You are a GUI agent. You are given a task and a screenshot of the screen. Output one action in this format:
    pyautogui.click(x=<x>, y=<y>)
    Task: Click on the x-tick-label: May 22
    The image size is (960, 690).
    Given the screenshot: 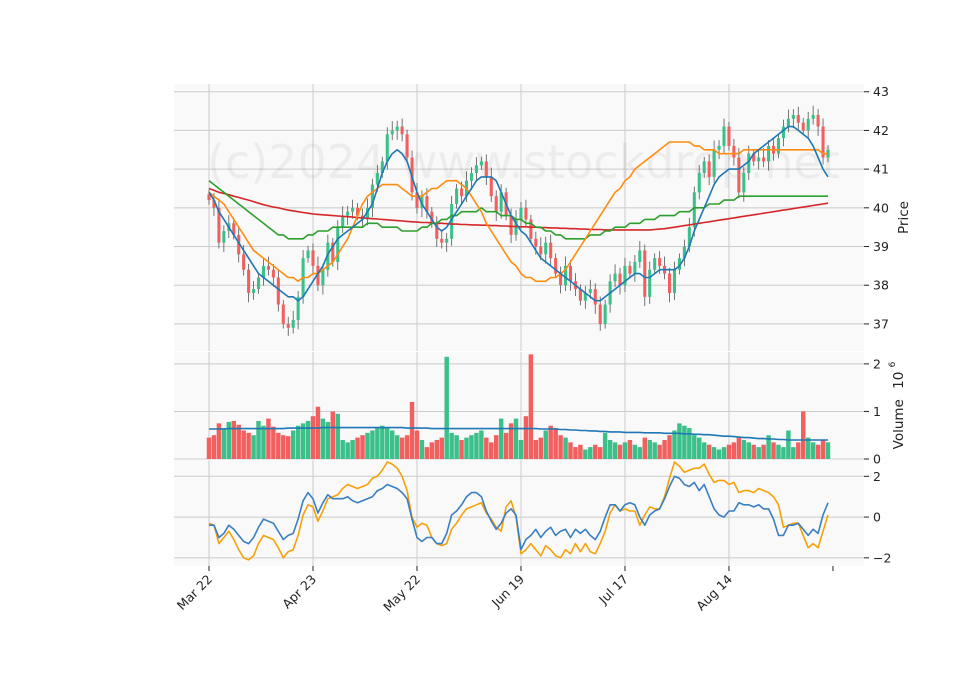 What is the action you would take?
    pyautogui.click(x=401, y=593)
    